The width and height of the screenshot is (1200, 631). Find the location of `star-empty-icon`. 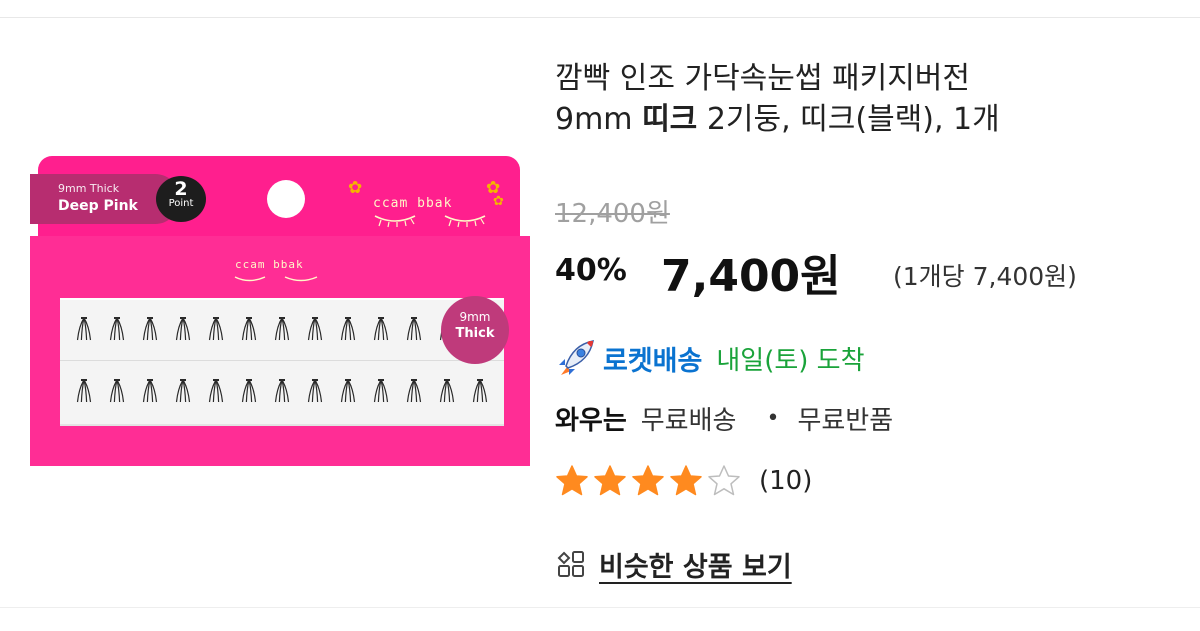

star-empty-icon is located at coordinates (724, 480).